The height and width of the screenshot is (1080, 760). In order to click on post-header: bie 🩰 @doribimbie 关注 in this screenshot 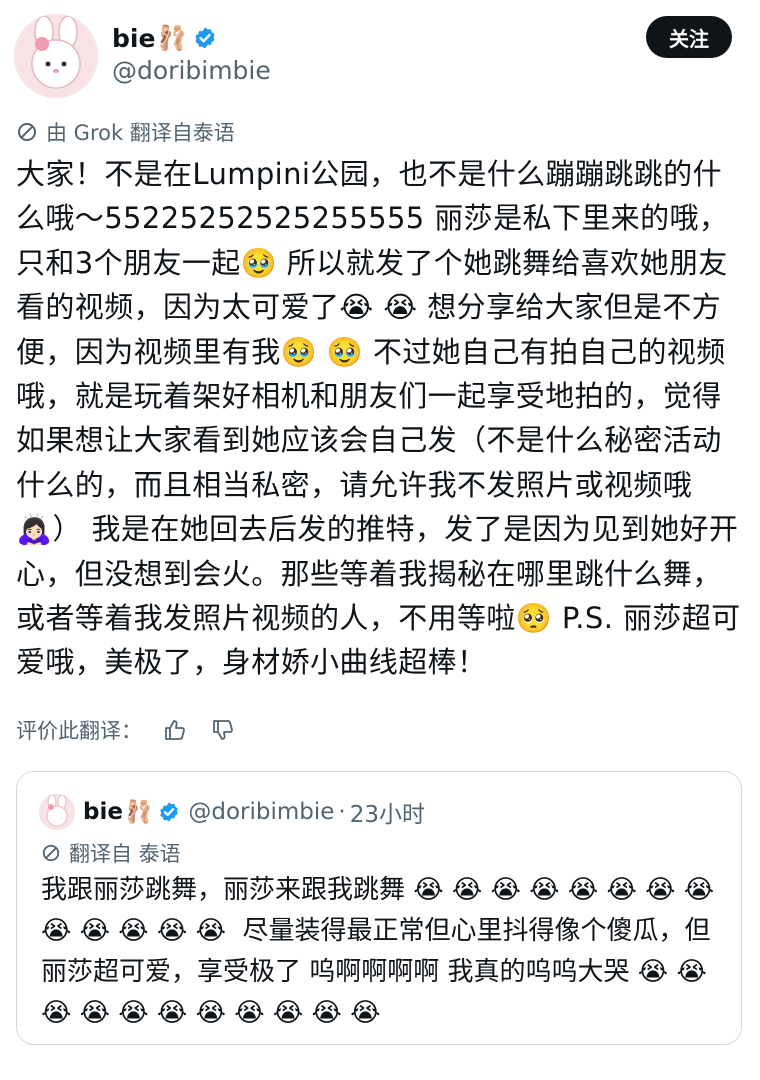, I will do `click(380, 55)`.